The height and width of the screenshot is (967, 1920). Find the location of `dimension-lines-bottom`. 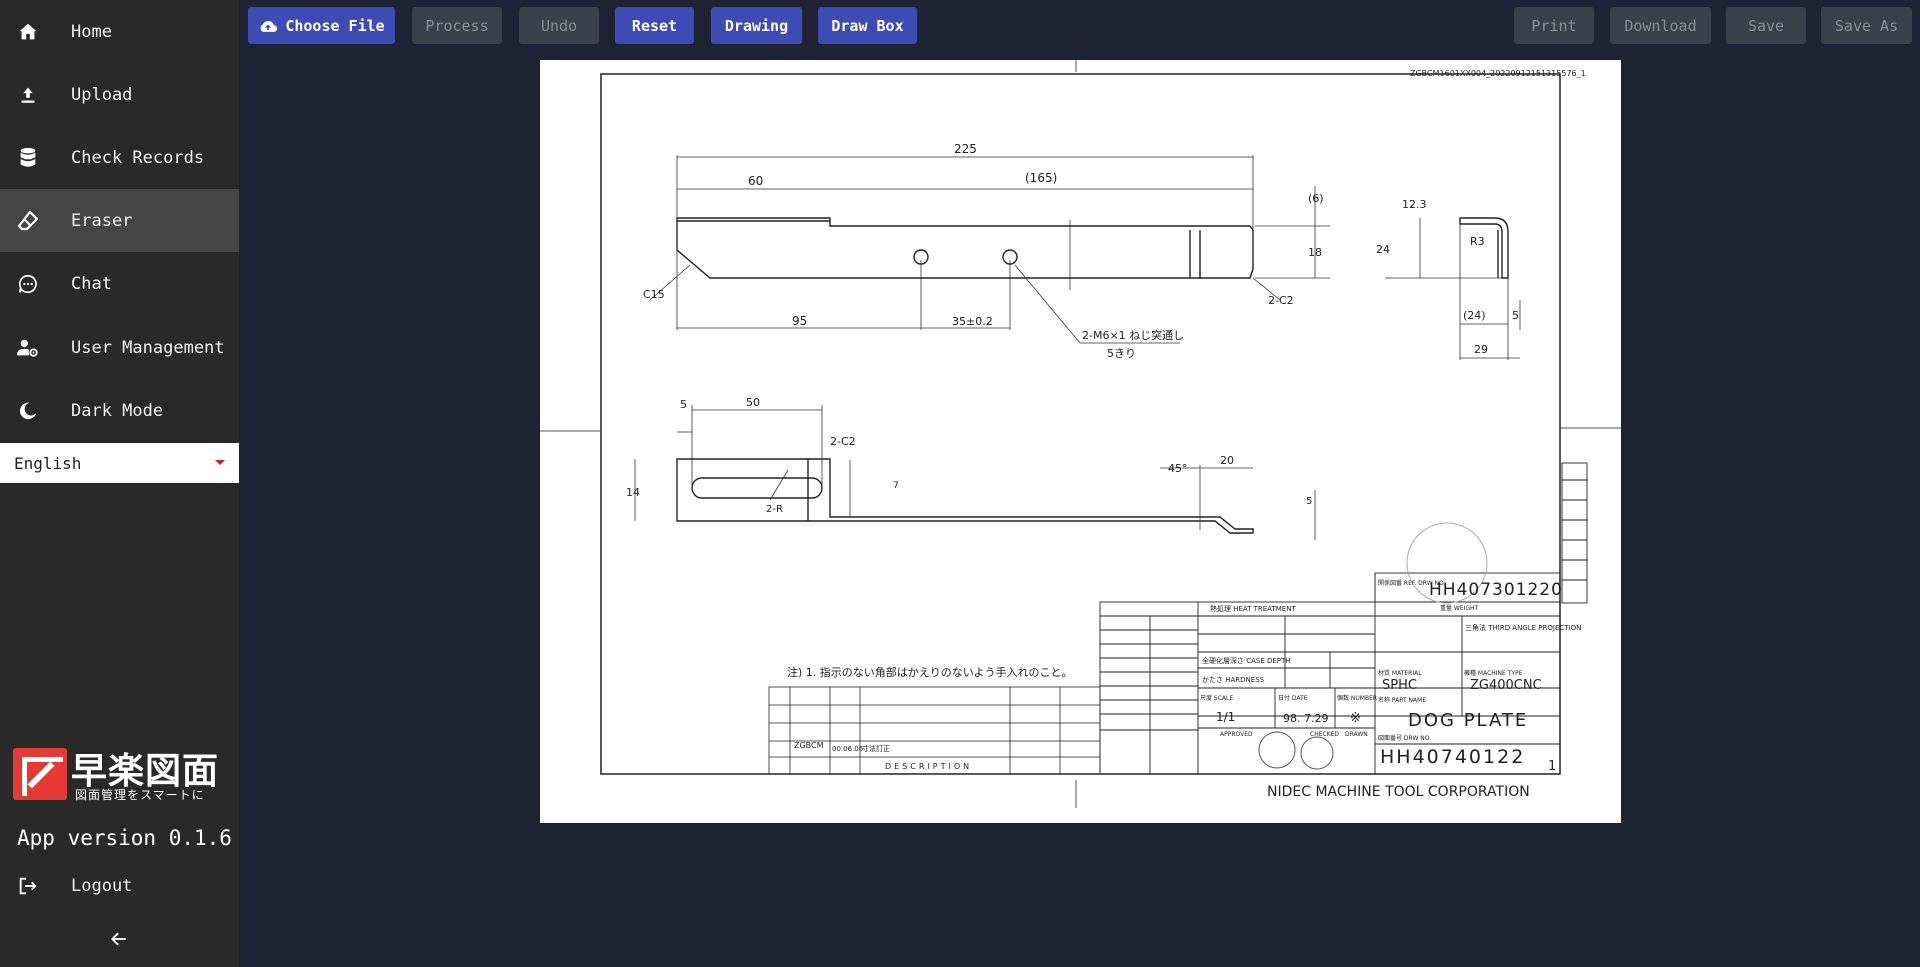

dimension-lines-bottom is located at coordinates (975, 472).